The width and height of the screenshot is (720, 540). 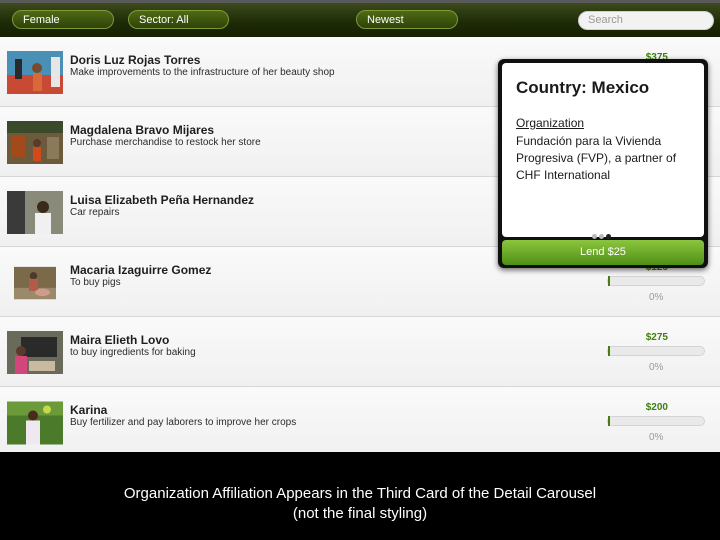 I want to click on search-input: Search, so click(x=646, y=20).